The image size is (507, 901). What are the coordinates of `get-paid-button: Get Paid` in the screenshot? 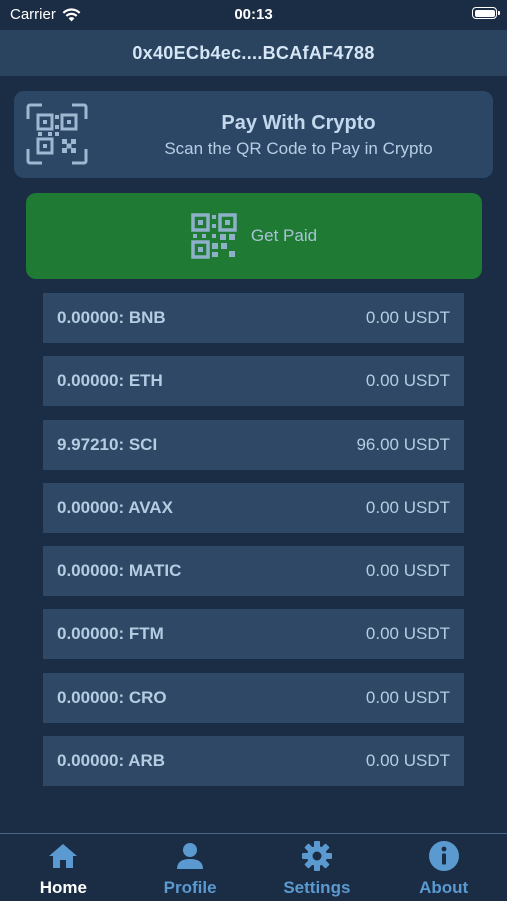 It's located at (254, 236).